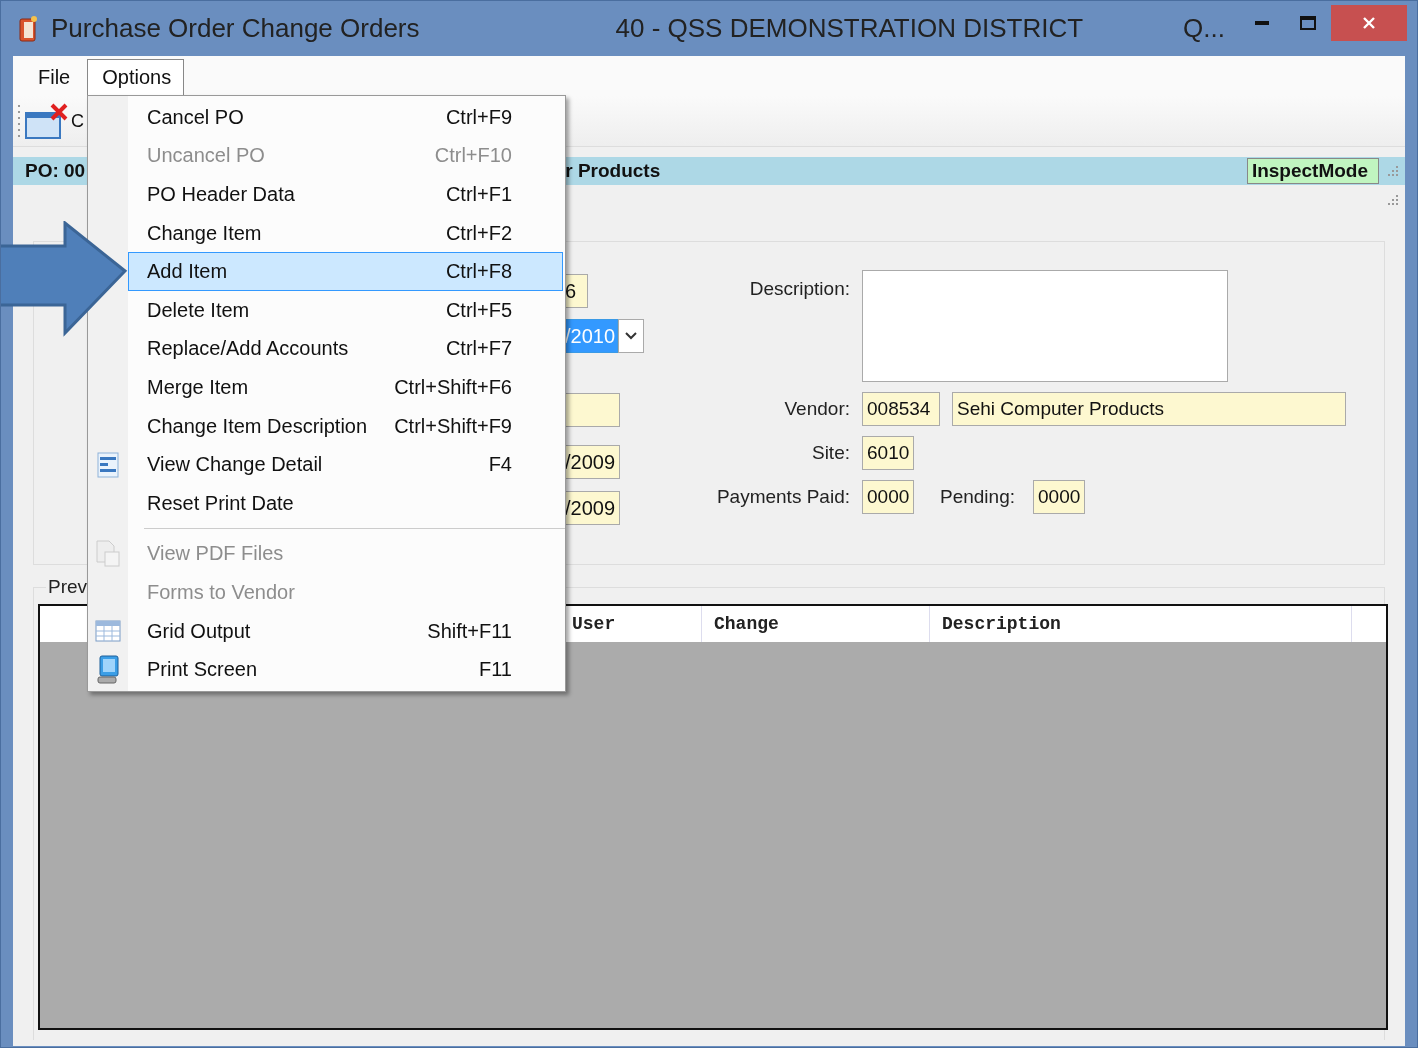 The width and height of the screenshot is (1418, 1048). I want to click on mode-indicator: InspectMode, so click(1312, 171).